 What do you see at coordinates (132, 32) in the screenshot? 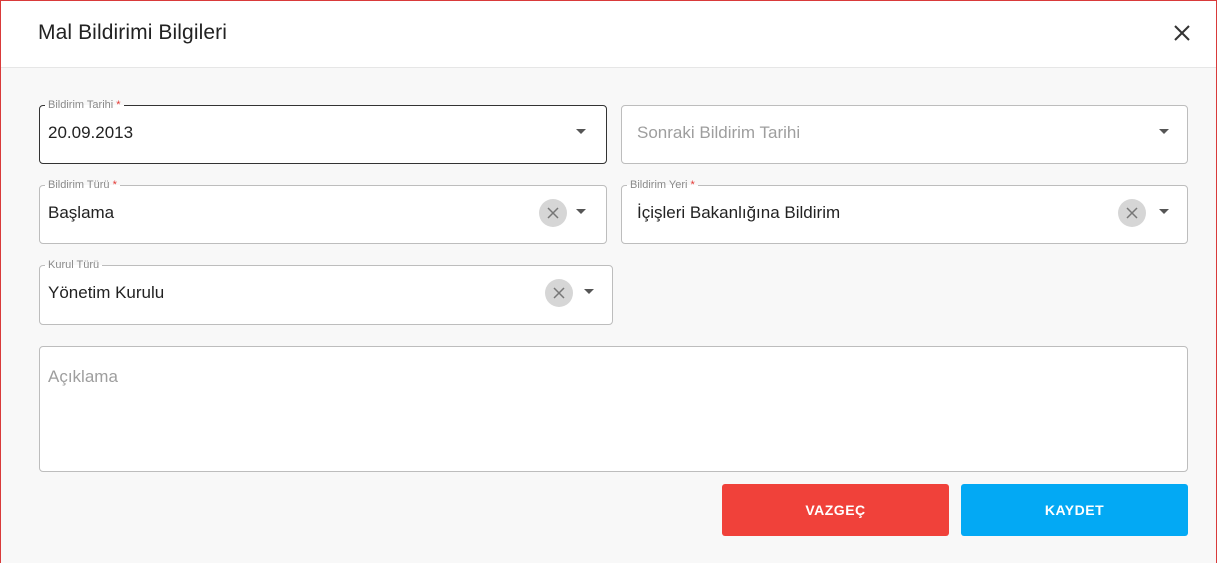
I see `dialog-title: Mal Bildirimi Bilgileri` at bounding box center [132, 32].